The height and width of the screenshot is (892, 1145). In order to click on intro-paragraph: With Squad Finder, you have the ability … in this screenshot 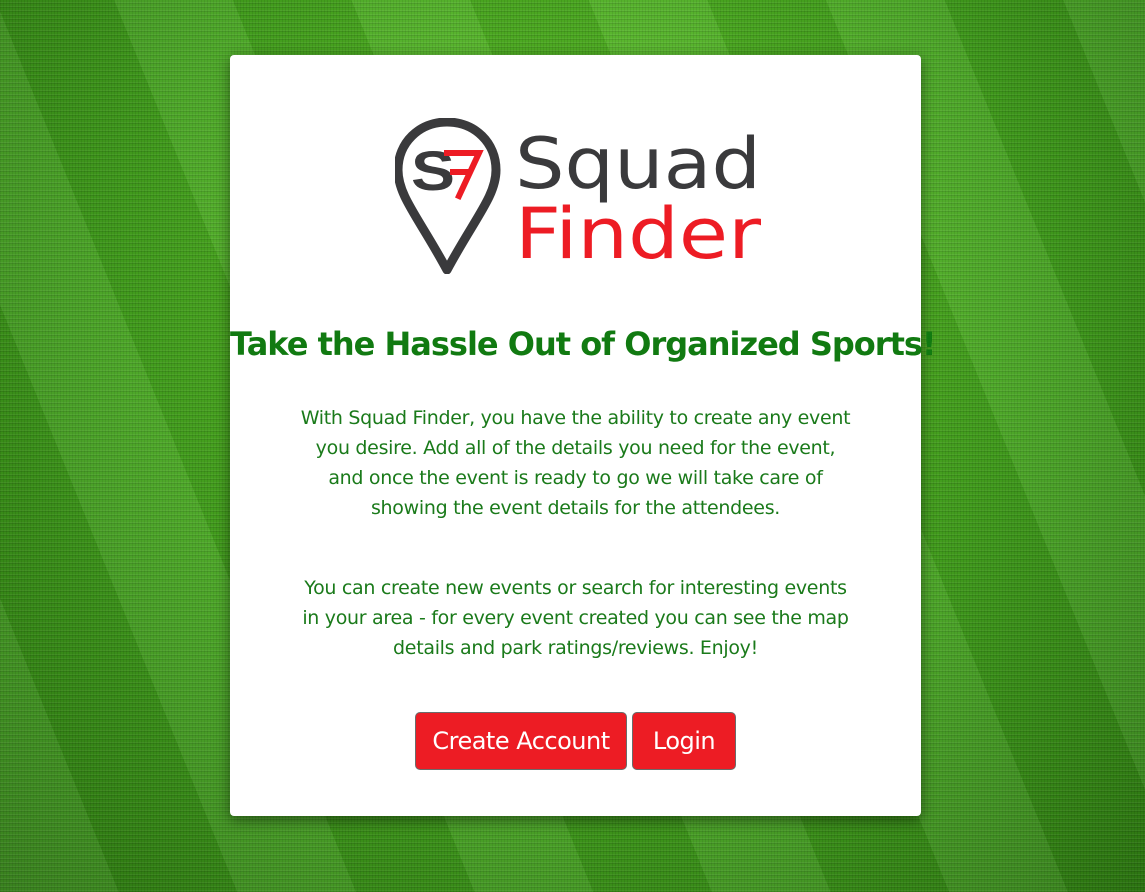, I will do `click(575, 463)`.